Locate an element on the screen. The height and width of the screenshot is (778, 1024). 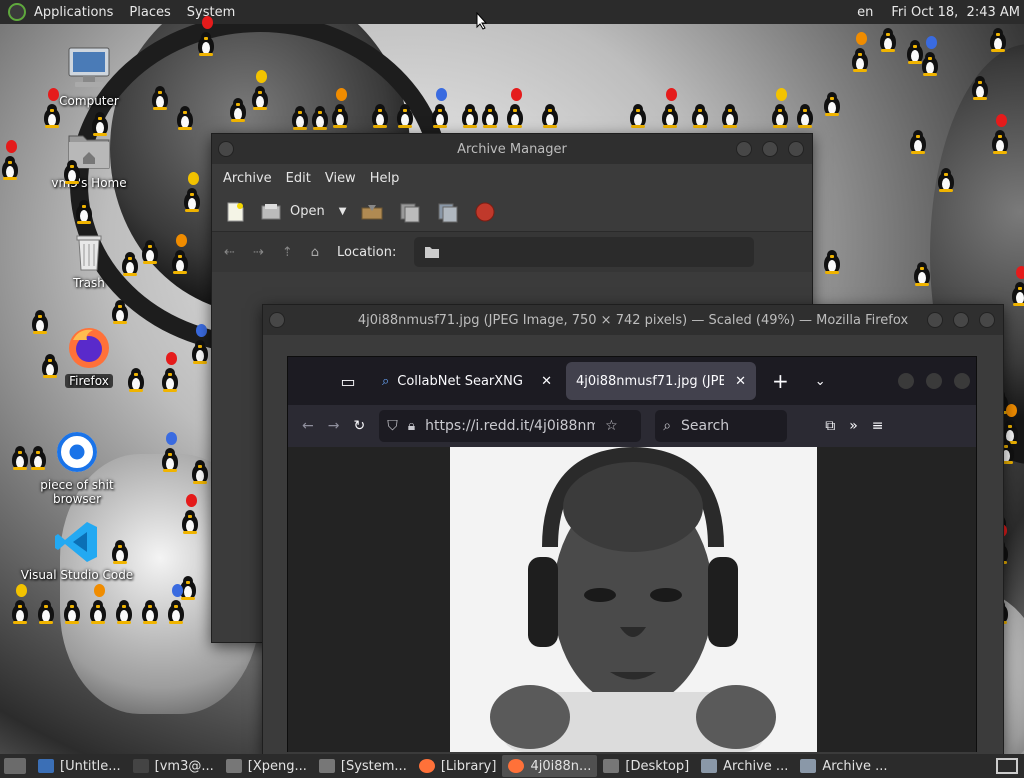
forward-arrow-icon: ⇢ is located at coordinates (258, 252).